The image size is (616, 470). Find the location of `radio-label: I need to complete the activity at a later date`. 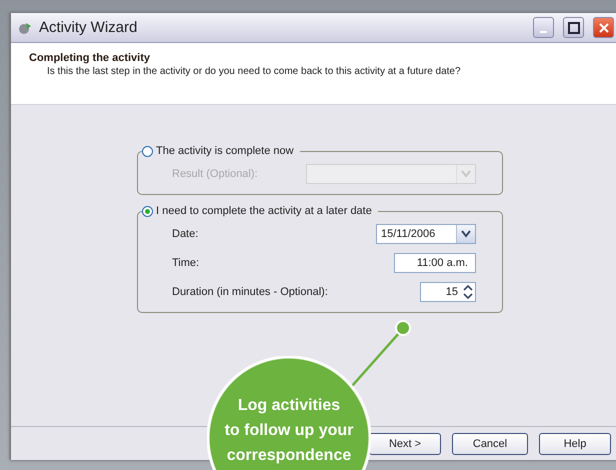

radio-label: I need to complete the activity at a later date is located at coordinates (264, 211).